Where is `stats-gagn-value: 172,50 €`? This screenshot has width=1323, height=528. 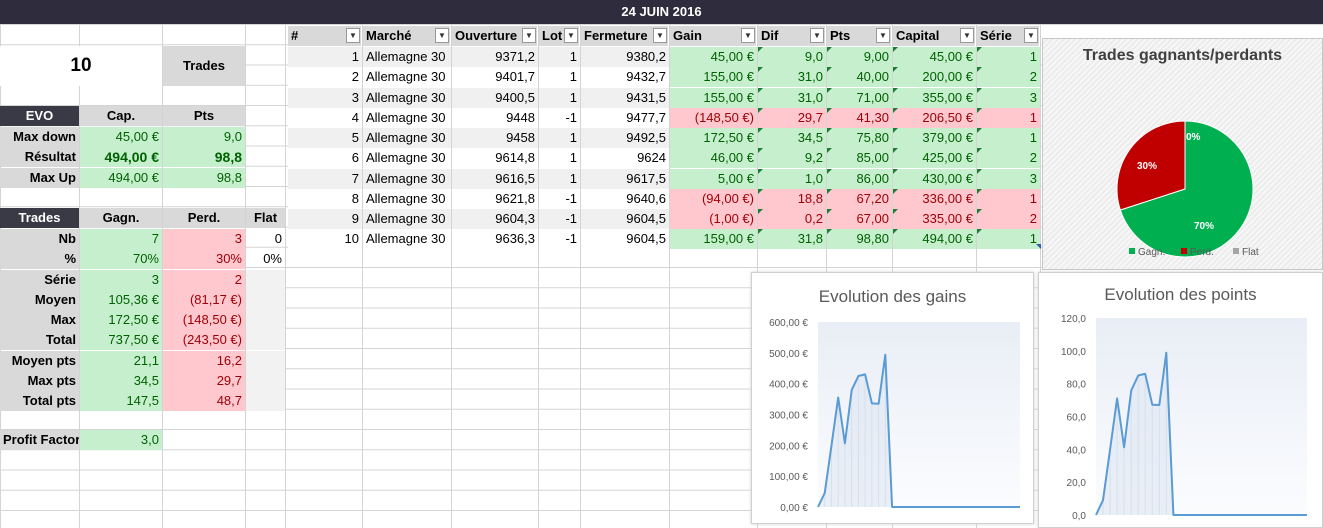 stats-gagn-value: 172,50 € is located at coordinates (121, 320).